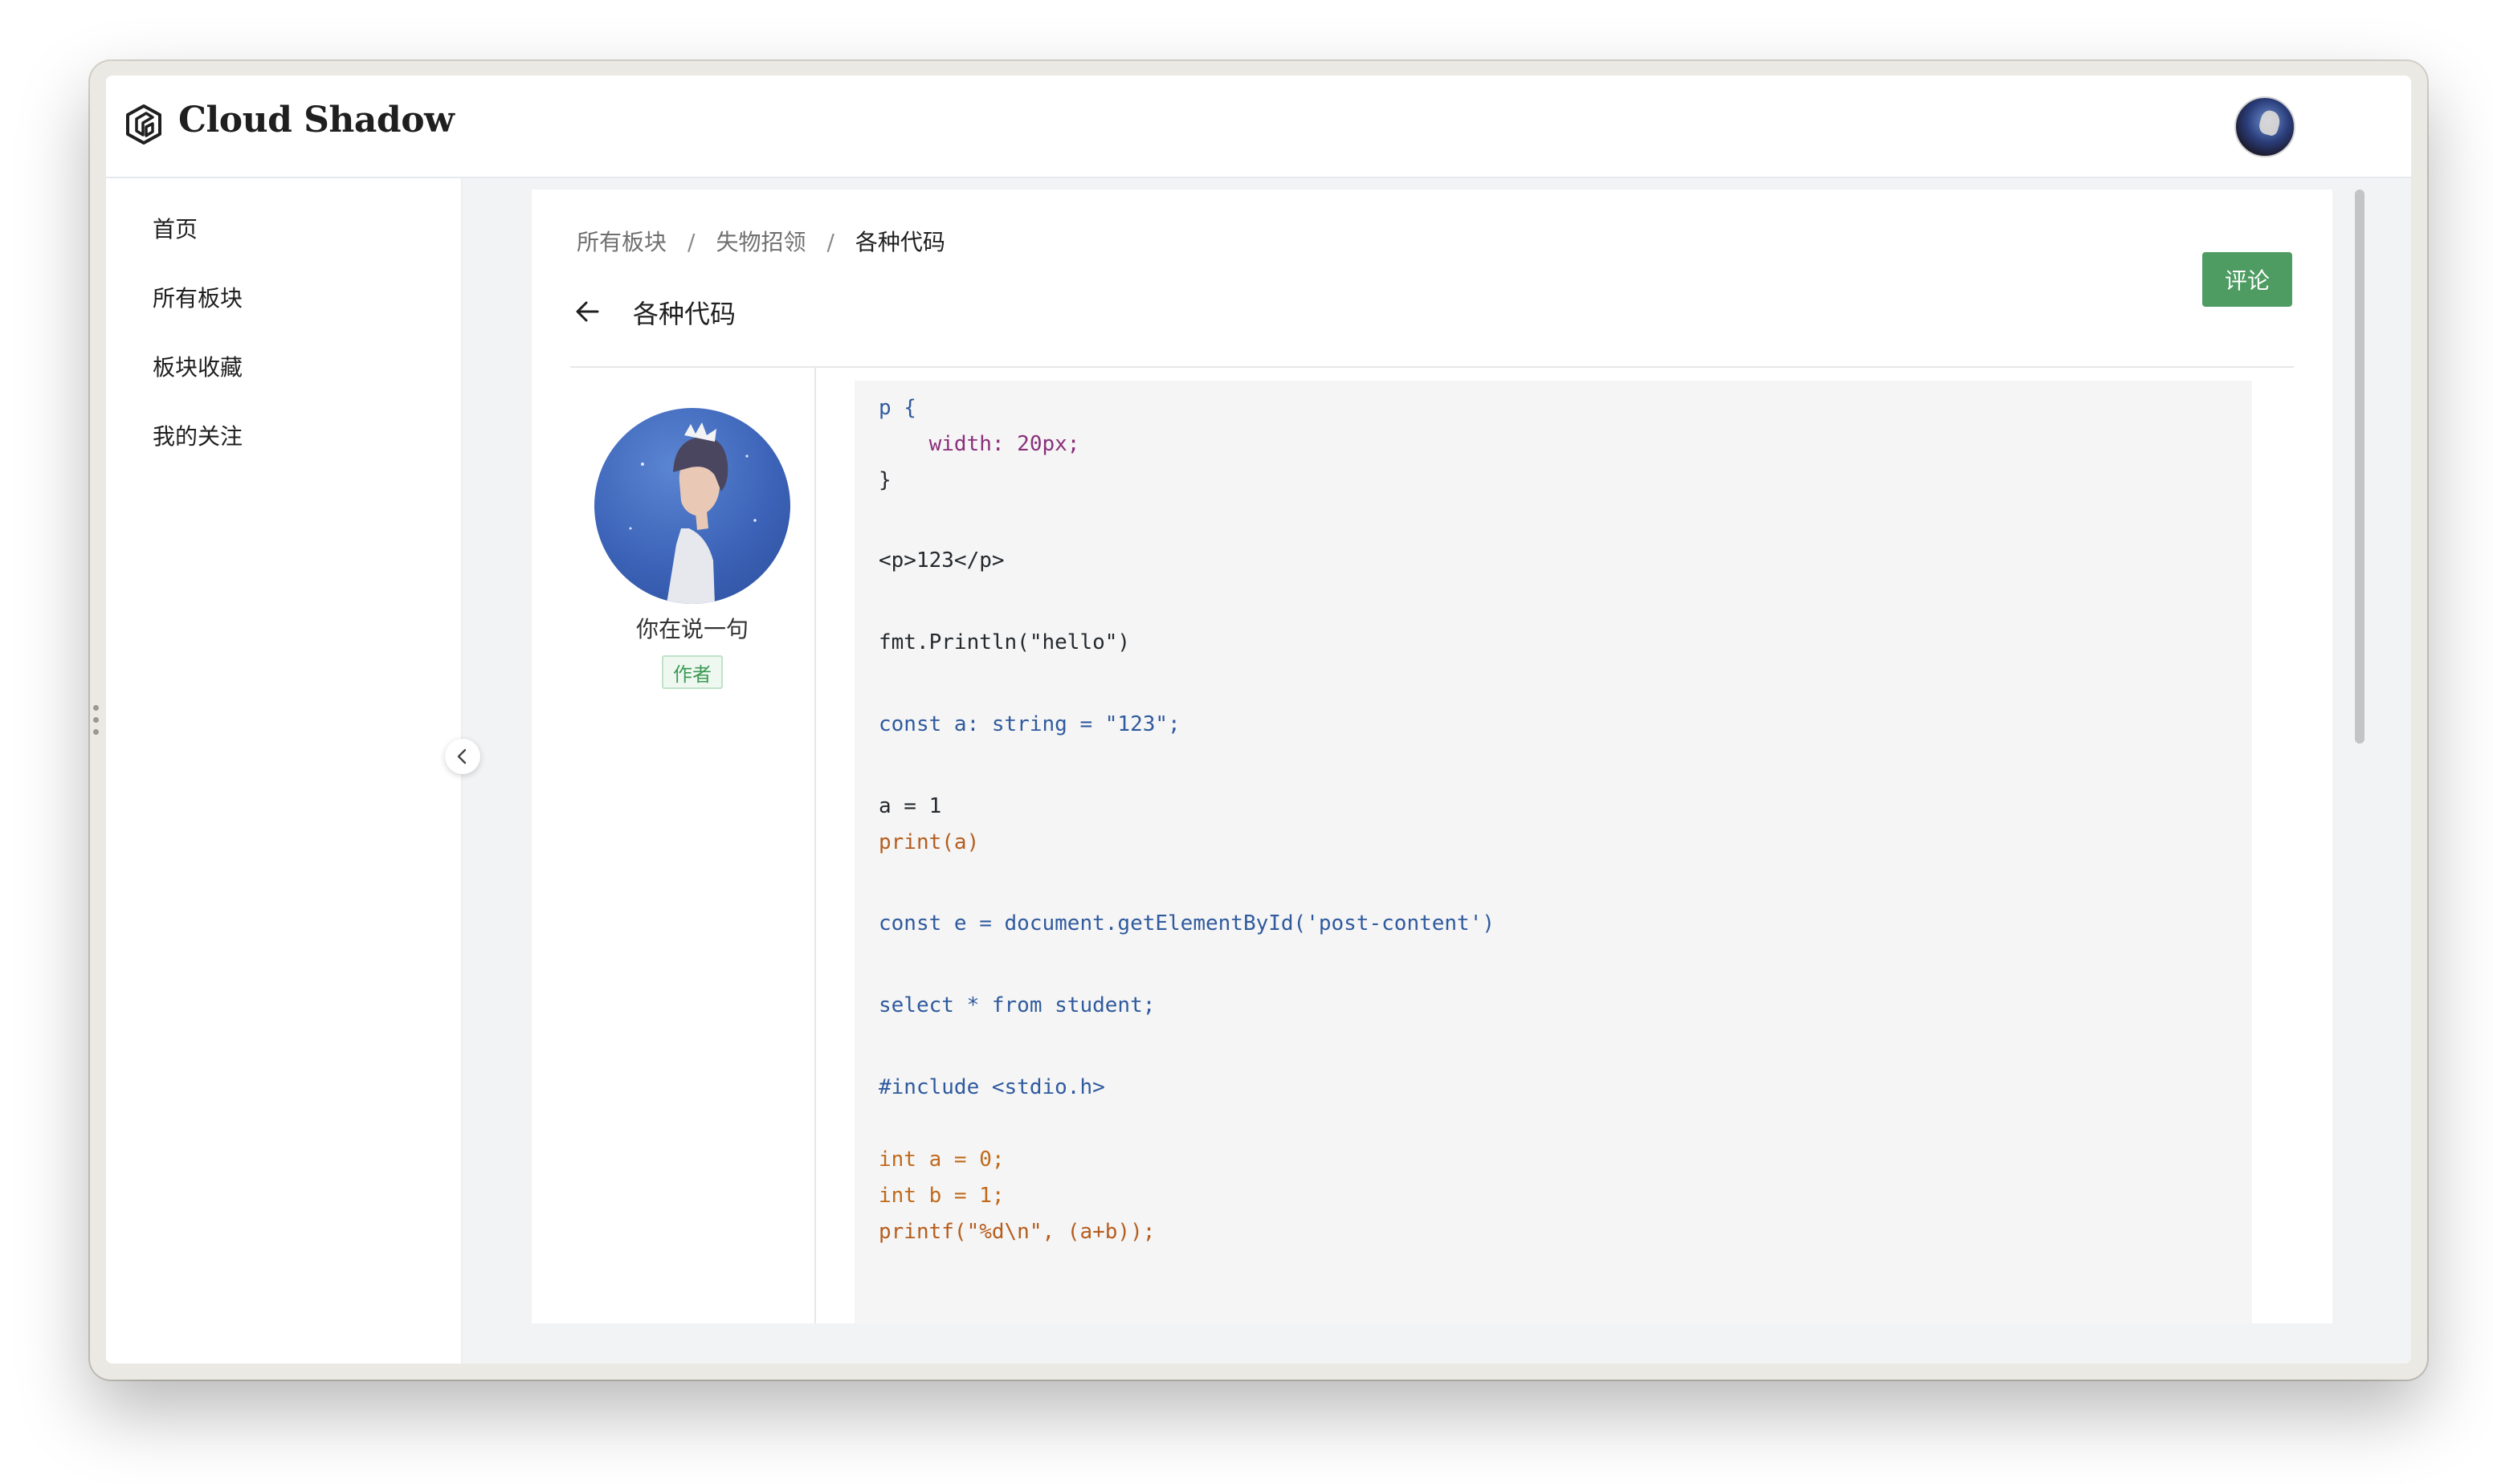 Image resolution: width=2493 pixels, height=1484 pixels. I want to click on code-line: printf("%d\n", (a+b));, so click(1018, 1232).